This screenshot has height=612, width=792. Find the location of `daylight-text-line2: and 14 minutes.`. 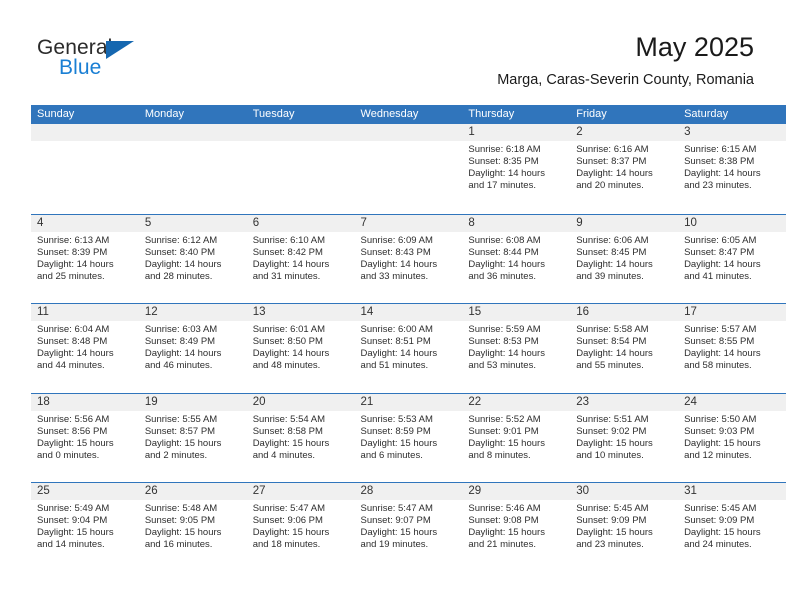

daylight-text-line2: and 14 minutes. is located at coordinates (71, 545).